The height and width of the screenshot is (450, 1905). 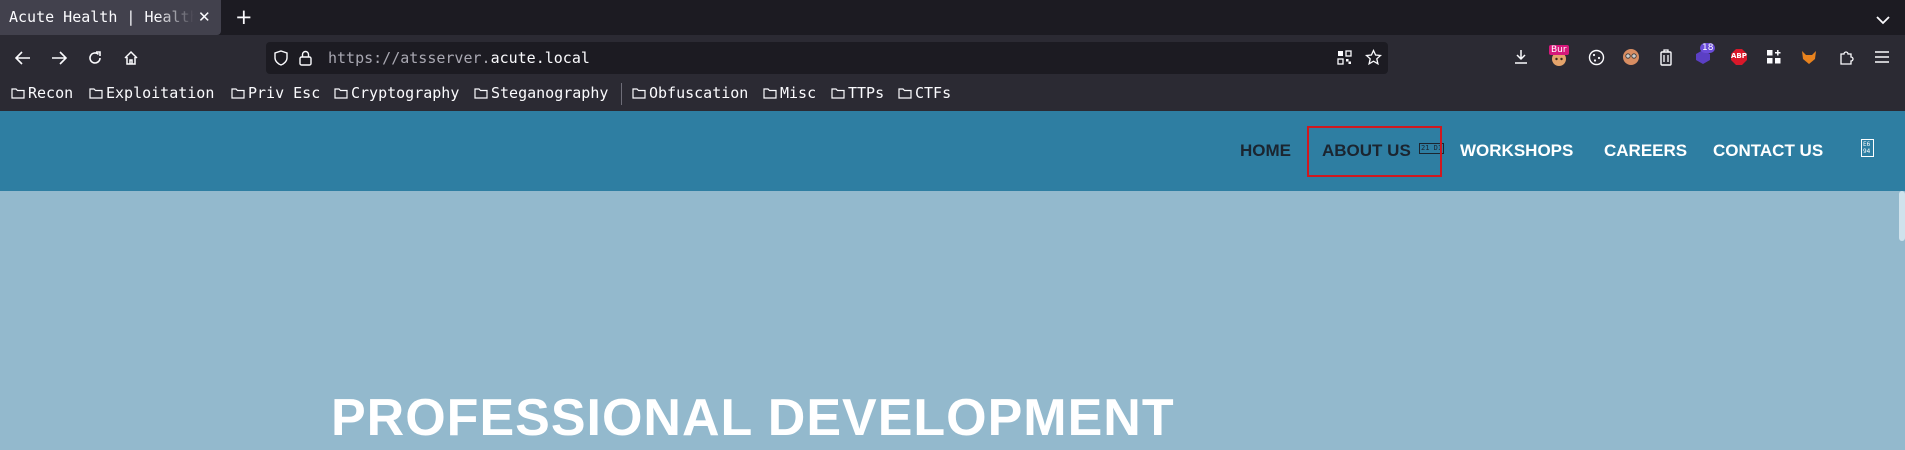 I want to click on bookmark-label: Priv Esc, so click(x=284, y=93).